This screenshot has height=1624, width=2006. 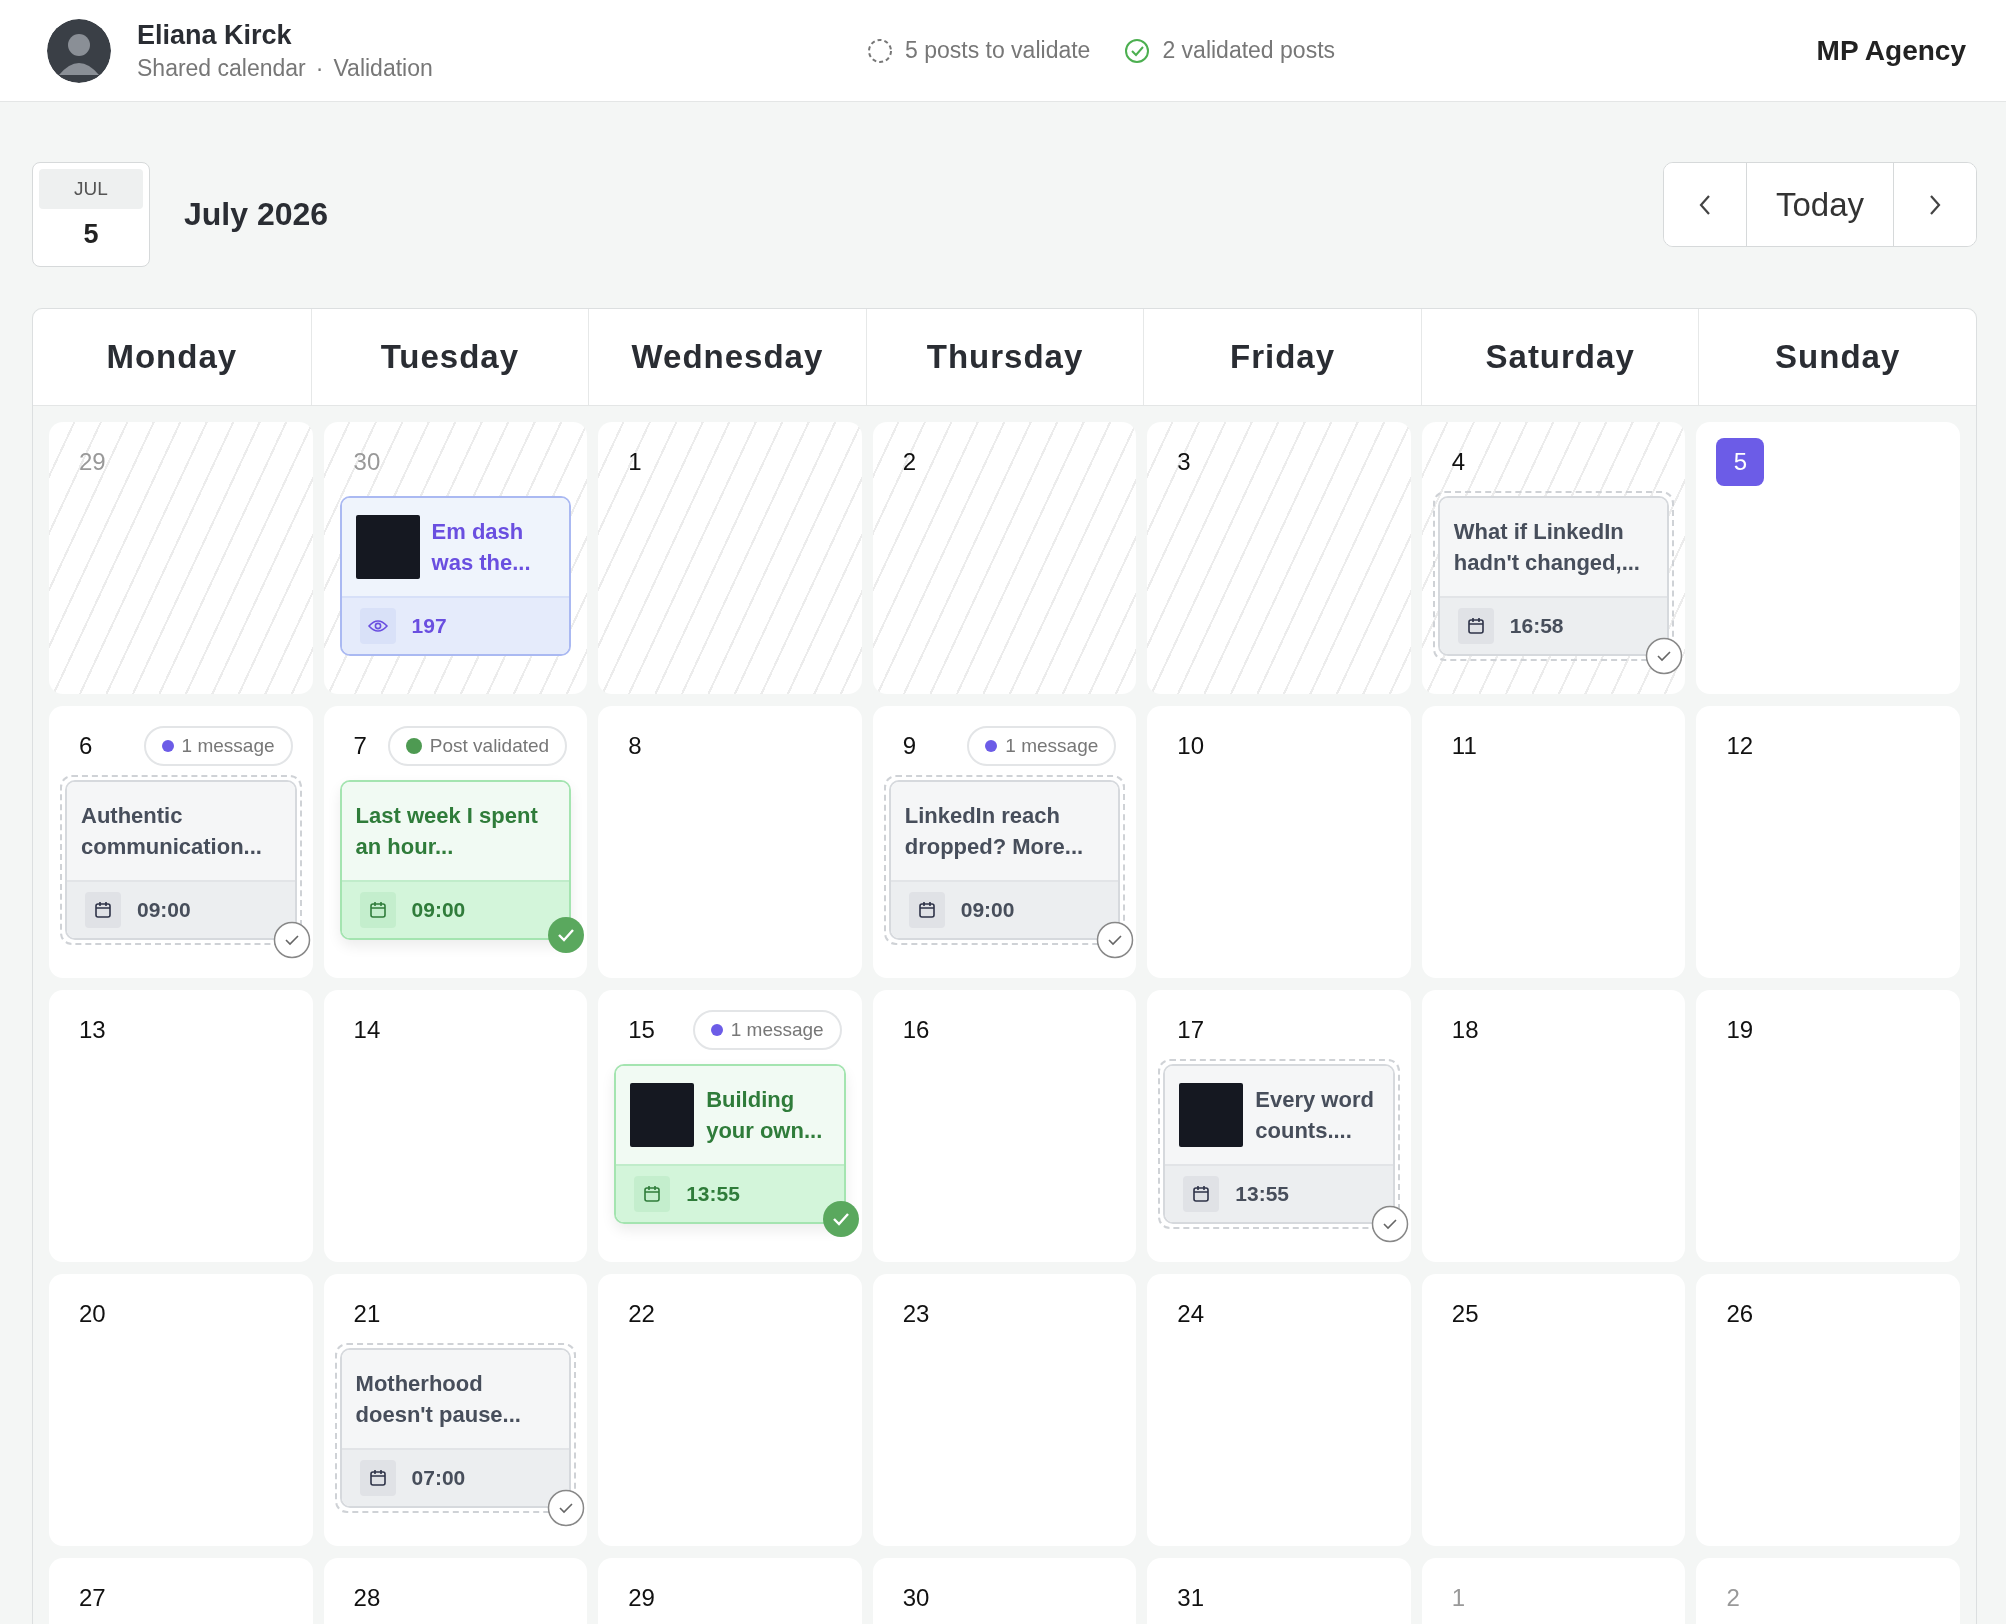 I want to click on post-card: Every word counts.... 13:55, so click(x=1279, y=1144).